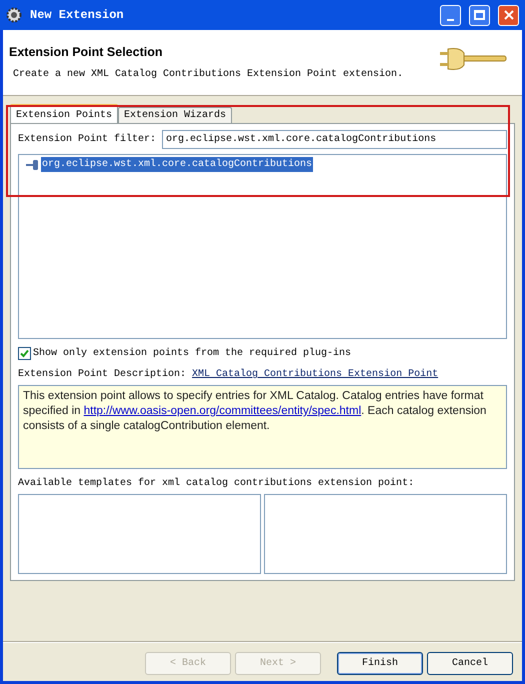 The height and width of the screenshot is (684, 525). What do you see at coordinates (334, 139) in the screenshot?
I see `filter-field: org.eclipse.wst.xml.core.catalogContributions` at bounding box center [334, 139].